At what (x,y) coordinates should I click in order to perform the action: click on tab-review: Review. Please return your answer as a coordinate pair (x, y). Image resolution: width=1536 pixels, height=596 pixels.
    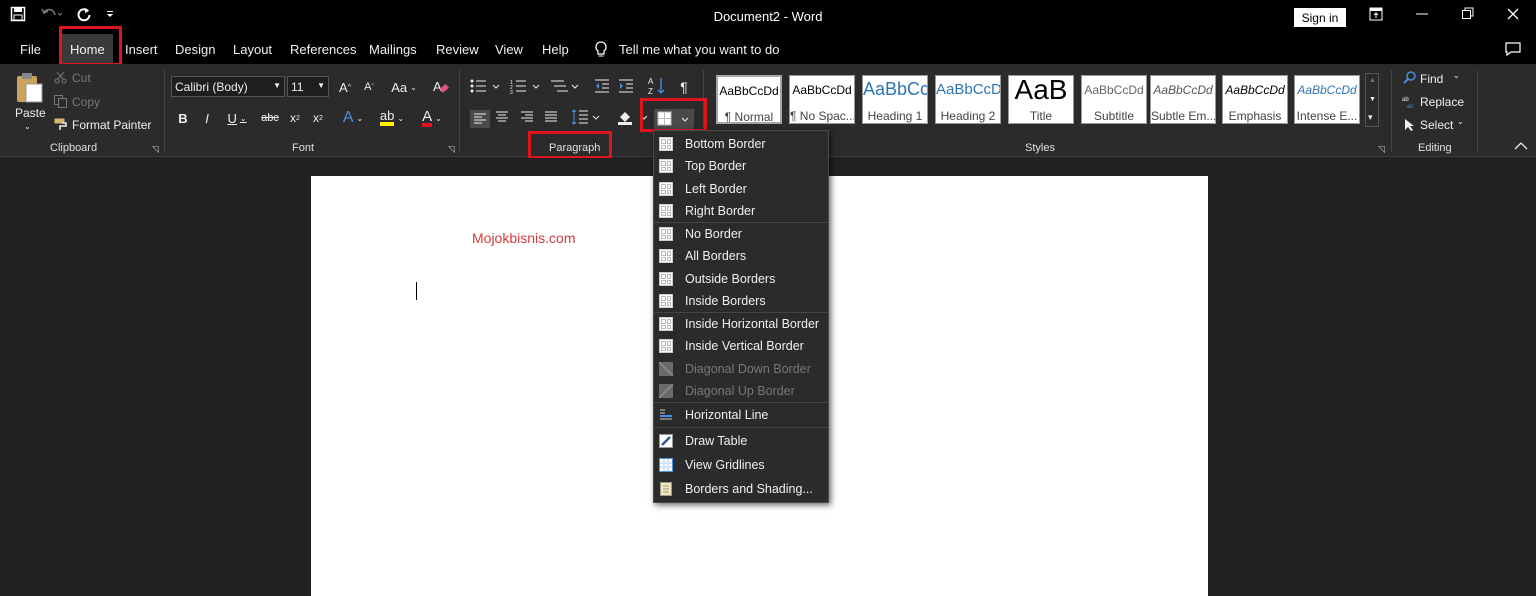
    Looking at the image, I should click on (457, 49).